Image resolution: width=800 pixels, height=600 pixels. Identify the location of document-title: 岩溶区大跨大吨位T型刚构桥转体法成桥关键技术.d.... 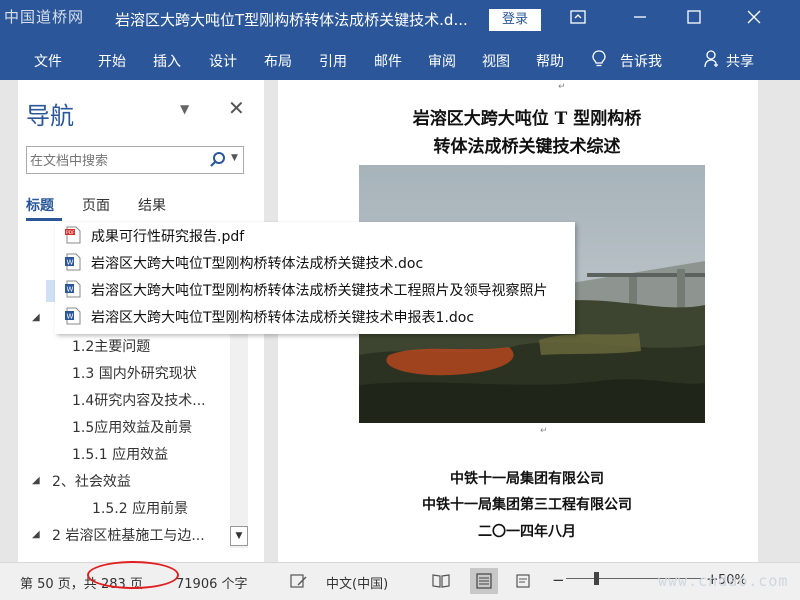
(291, 20).